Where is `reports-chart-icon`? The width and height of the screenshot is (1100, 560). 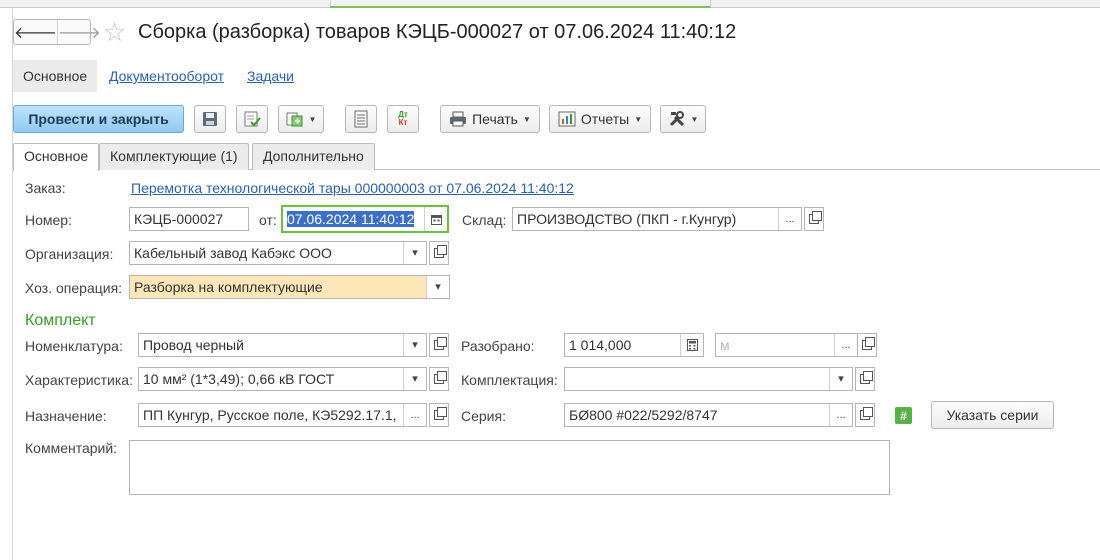 reports-chart-icon is located at coordinates (567, 119).